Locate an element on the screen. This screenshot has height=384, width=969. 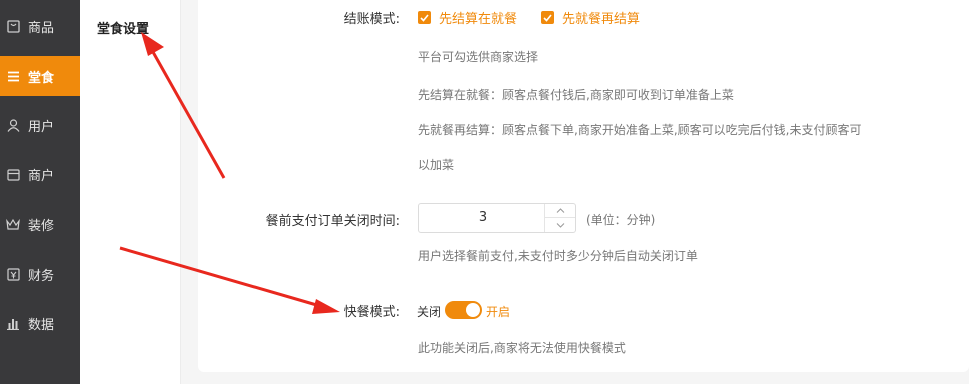
nav-label: 商户 is located at coordinates (41, 176).